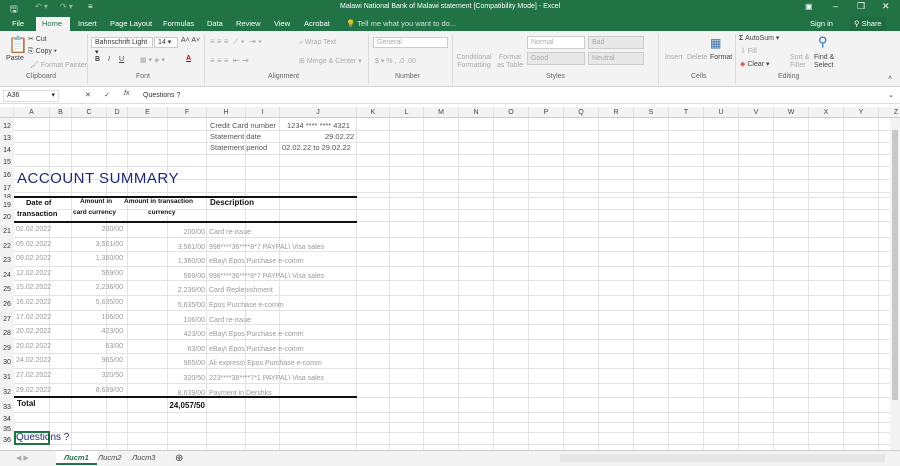 This screenshot has height=466, width=900. I want to click on number-format-select: General, so click(410, 42).